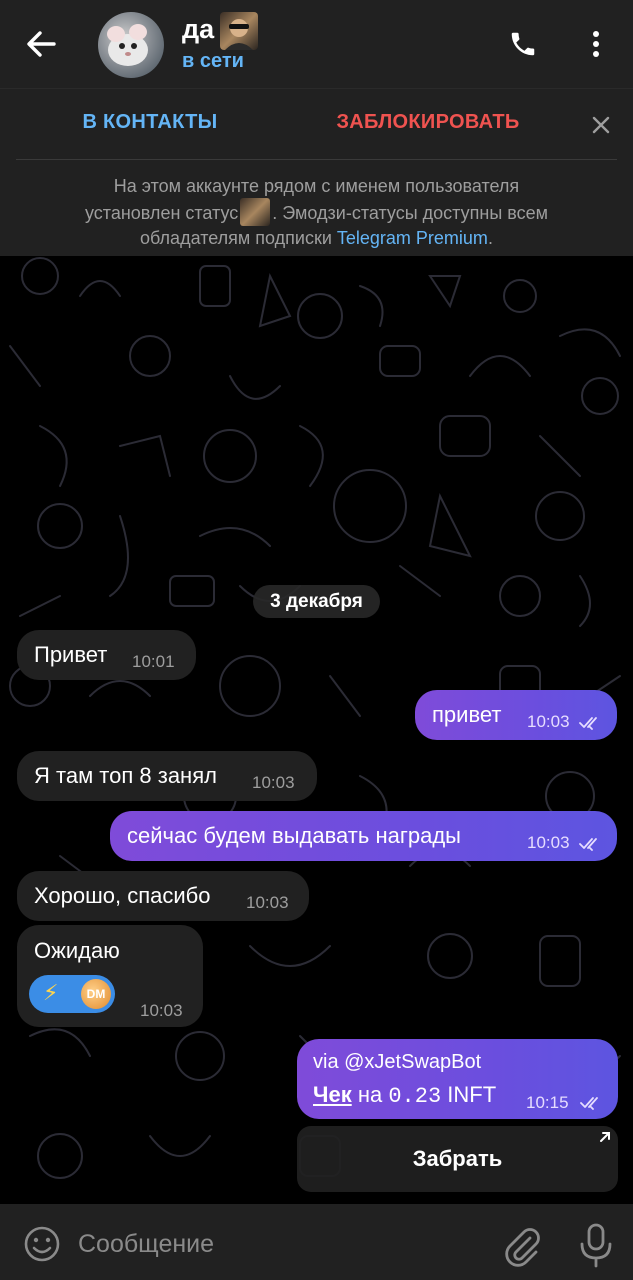 This screenshot has width=633, height=1280. What do you see at coordinates (71, 654) in the screenshot?
I see `message-text: Привет` at bounding box center [71, 654].